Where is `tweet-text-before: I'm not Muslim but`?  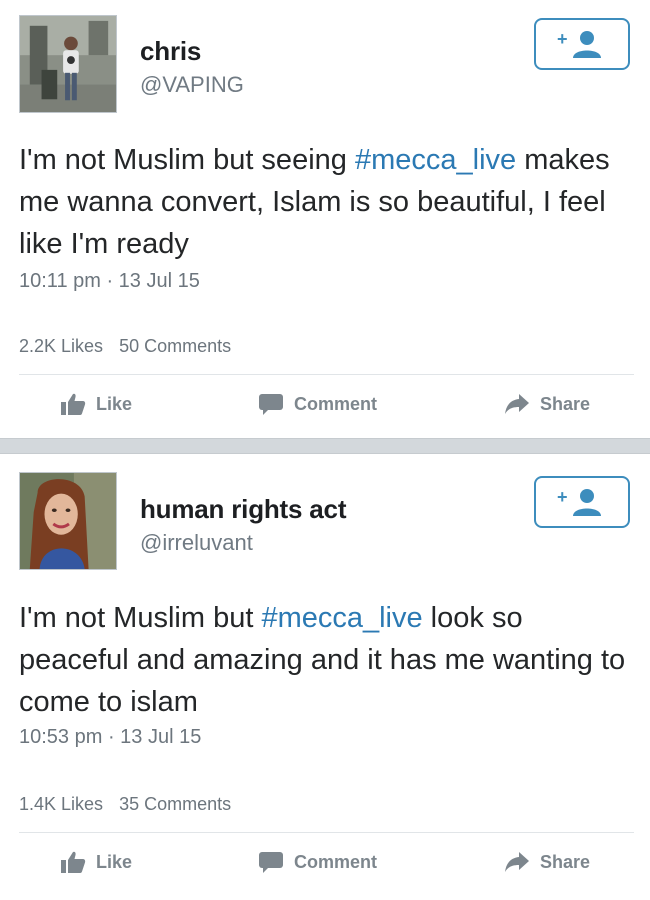 tweet-text-before: I'm not Muslim but is located at coordinates (140, 618).